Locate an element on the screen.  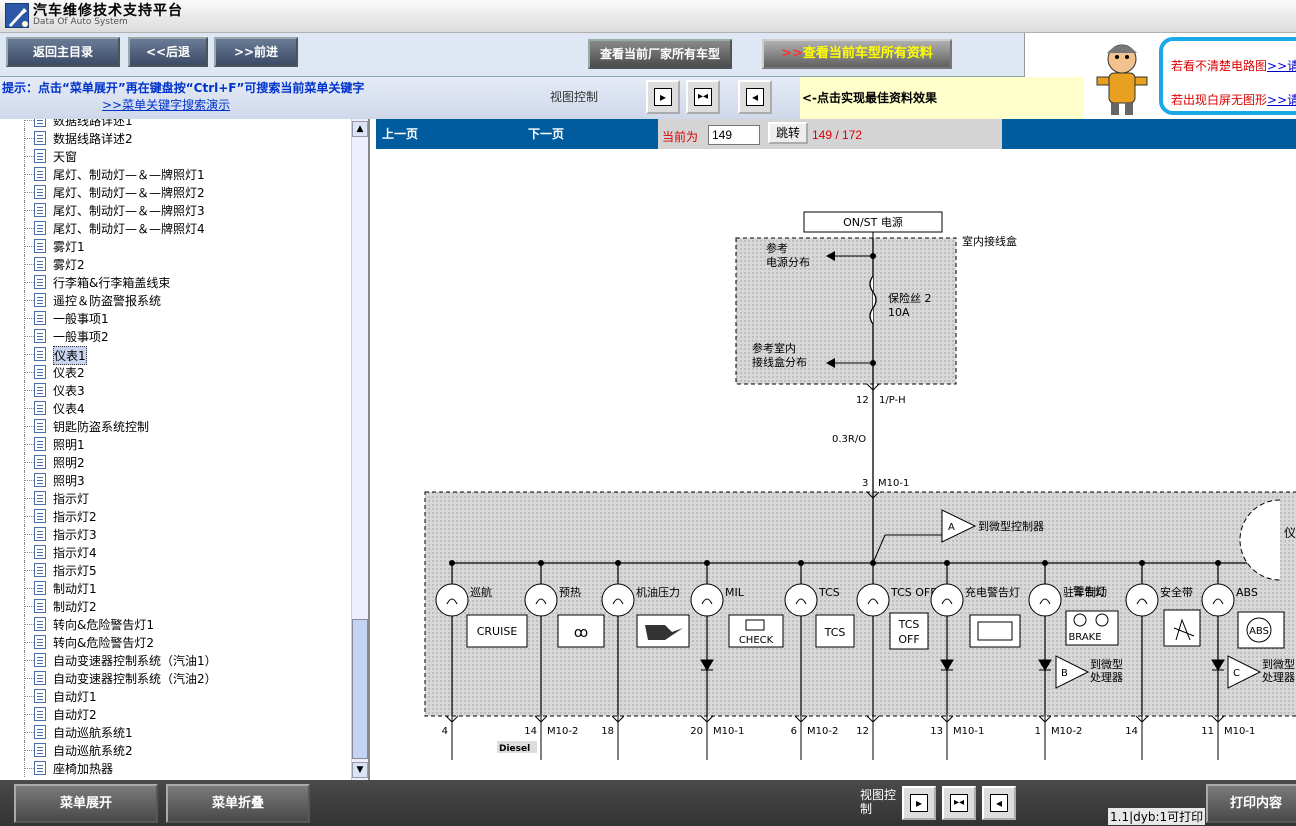
tree-item: 自动巡航系统1 is located at coordinates (175, 732).